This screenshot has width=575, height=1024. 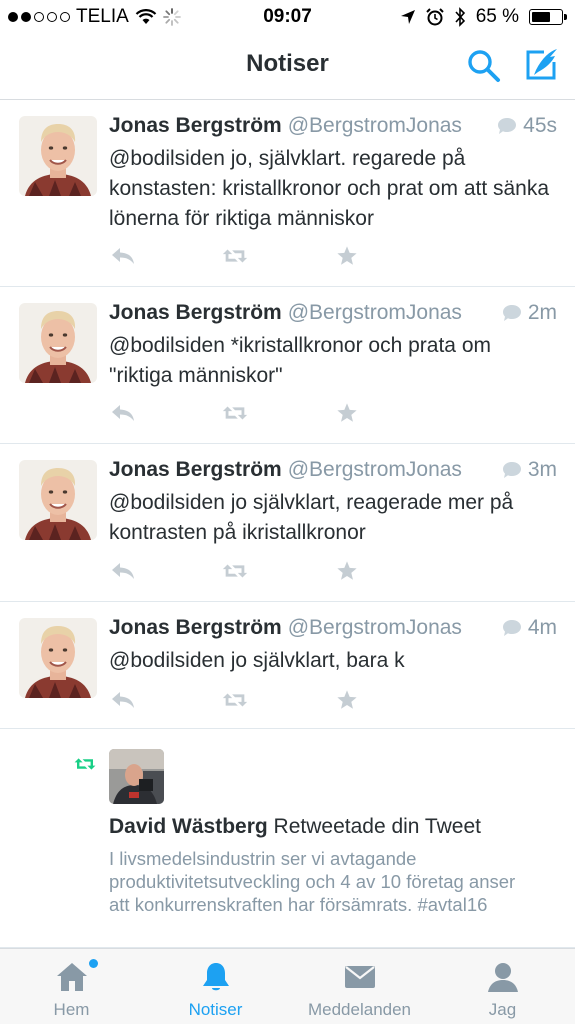 I want to click on status-indicators: 65 %, so click(x=483, y=17).